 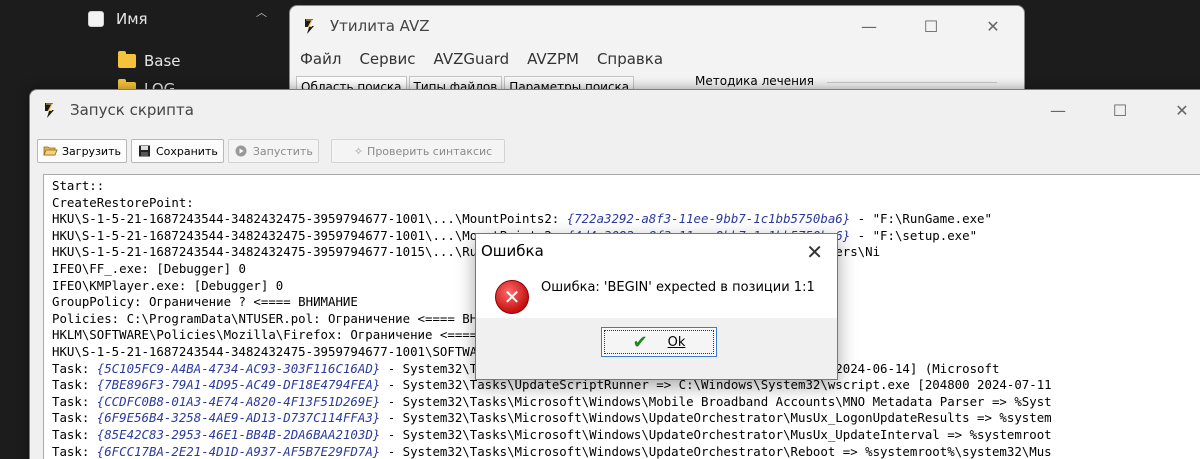 I want to click on column-header-name: Имя, so click(x=118, y=19).